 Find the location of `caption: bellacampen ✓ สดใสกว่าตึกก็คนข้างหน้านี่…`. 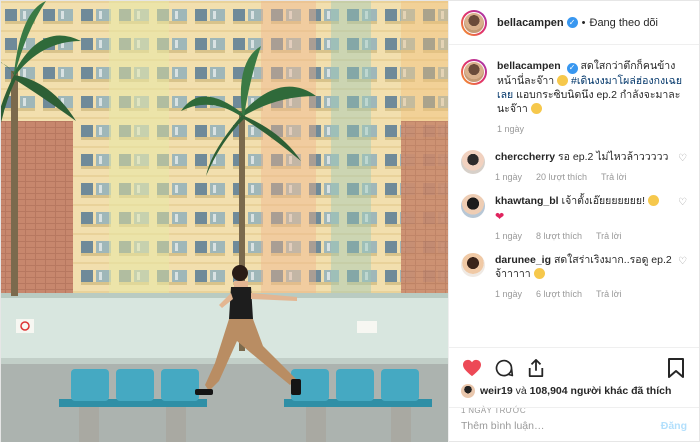

caption: bellacampen ✓ สดใสกว่าตึกก็คนข้างหน้านี่… is located at coordinates (574, 97).